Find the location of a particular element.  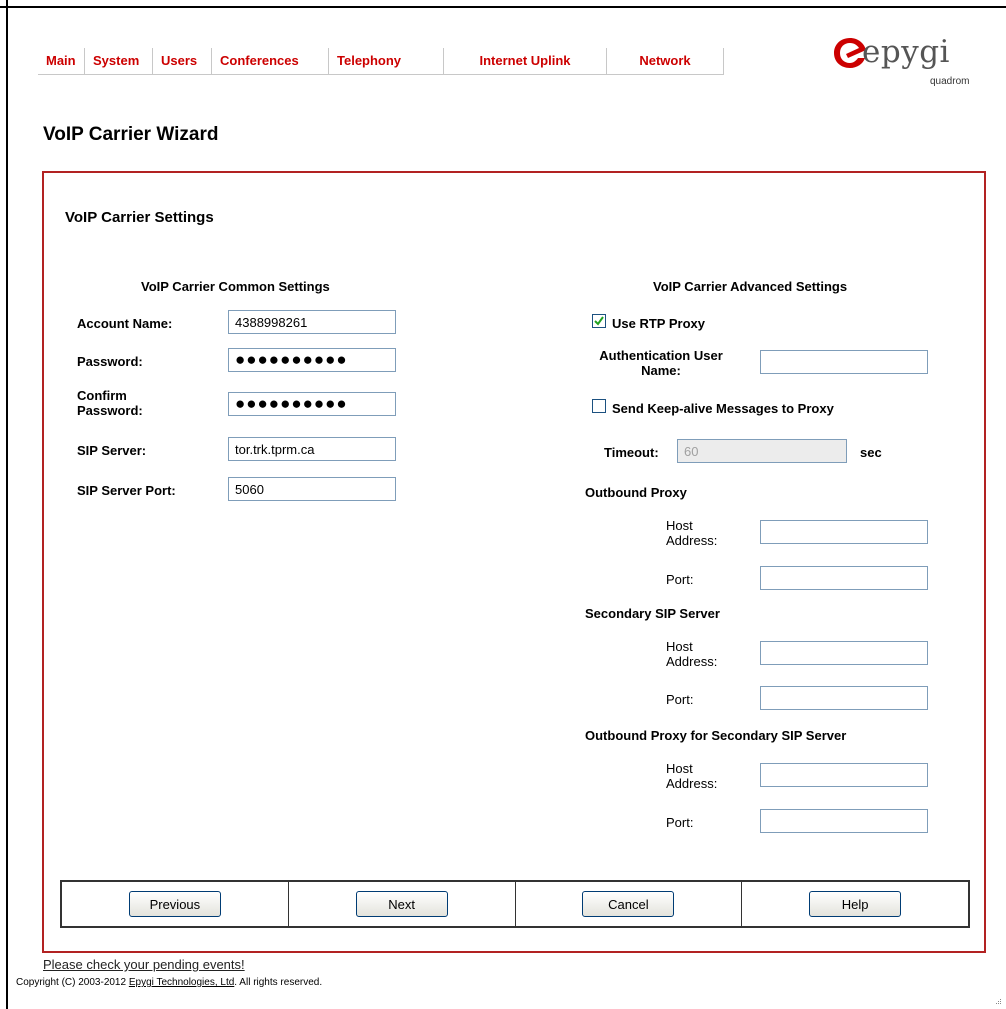

use-rtp-proxy-checkbox is located at coordinates (599, 321).